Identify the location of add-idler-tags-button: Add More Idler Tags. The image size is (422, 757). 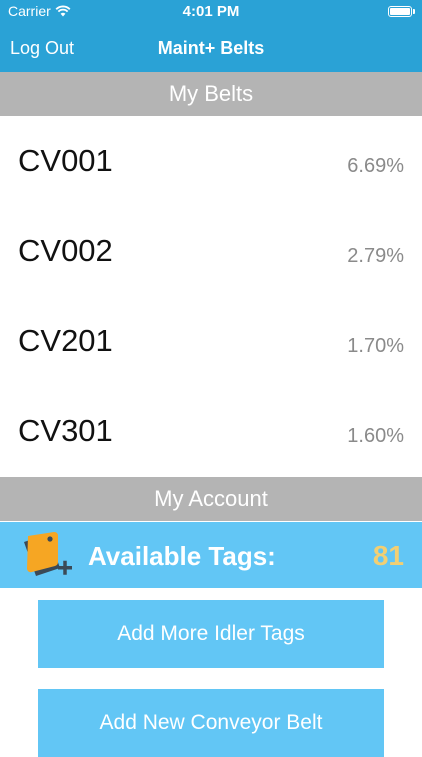
(211, 634).